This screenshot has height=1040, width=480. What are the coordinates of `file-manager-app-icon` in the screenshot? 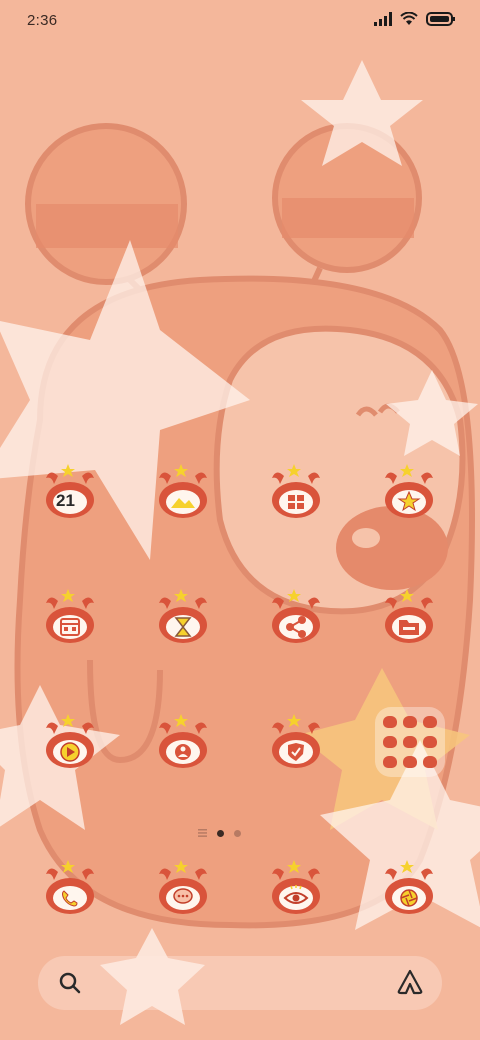 It's located at (409, 617).